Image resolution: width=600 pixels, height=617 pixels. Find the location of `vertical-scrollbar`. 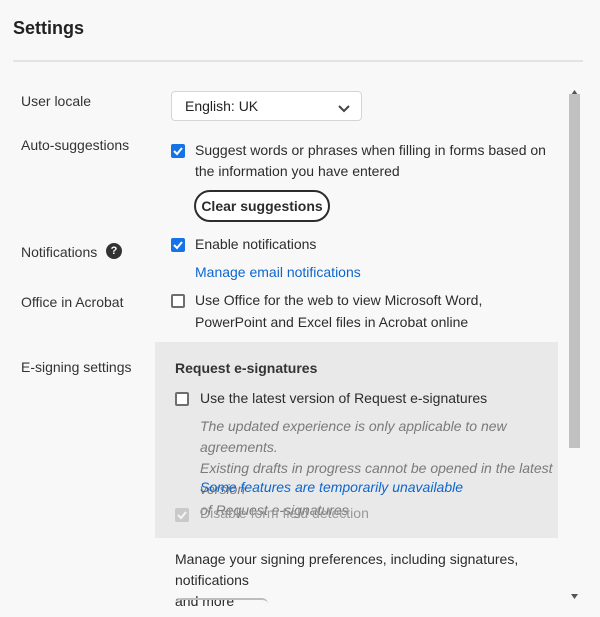

vertical-scrollbar is located at coordinates (574, 339).